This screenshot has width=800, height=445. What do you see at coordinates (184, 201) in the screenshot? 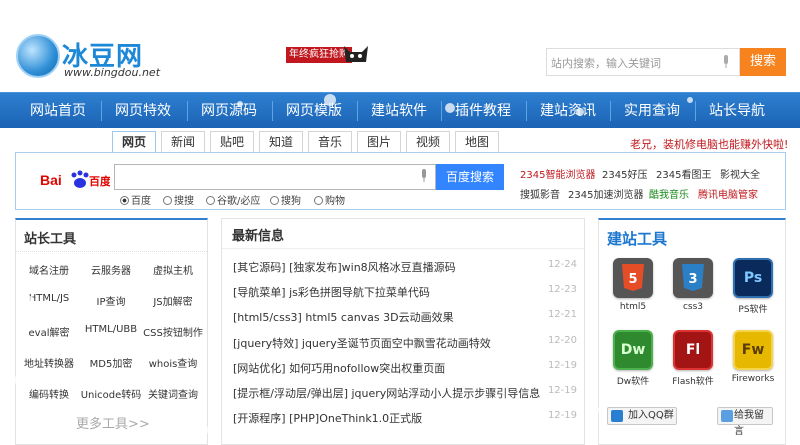
I see `radio-label: 搜搜` at bounding box center [184, 201].